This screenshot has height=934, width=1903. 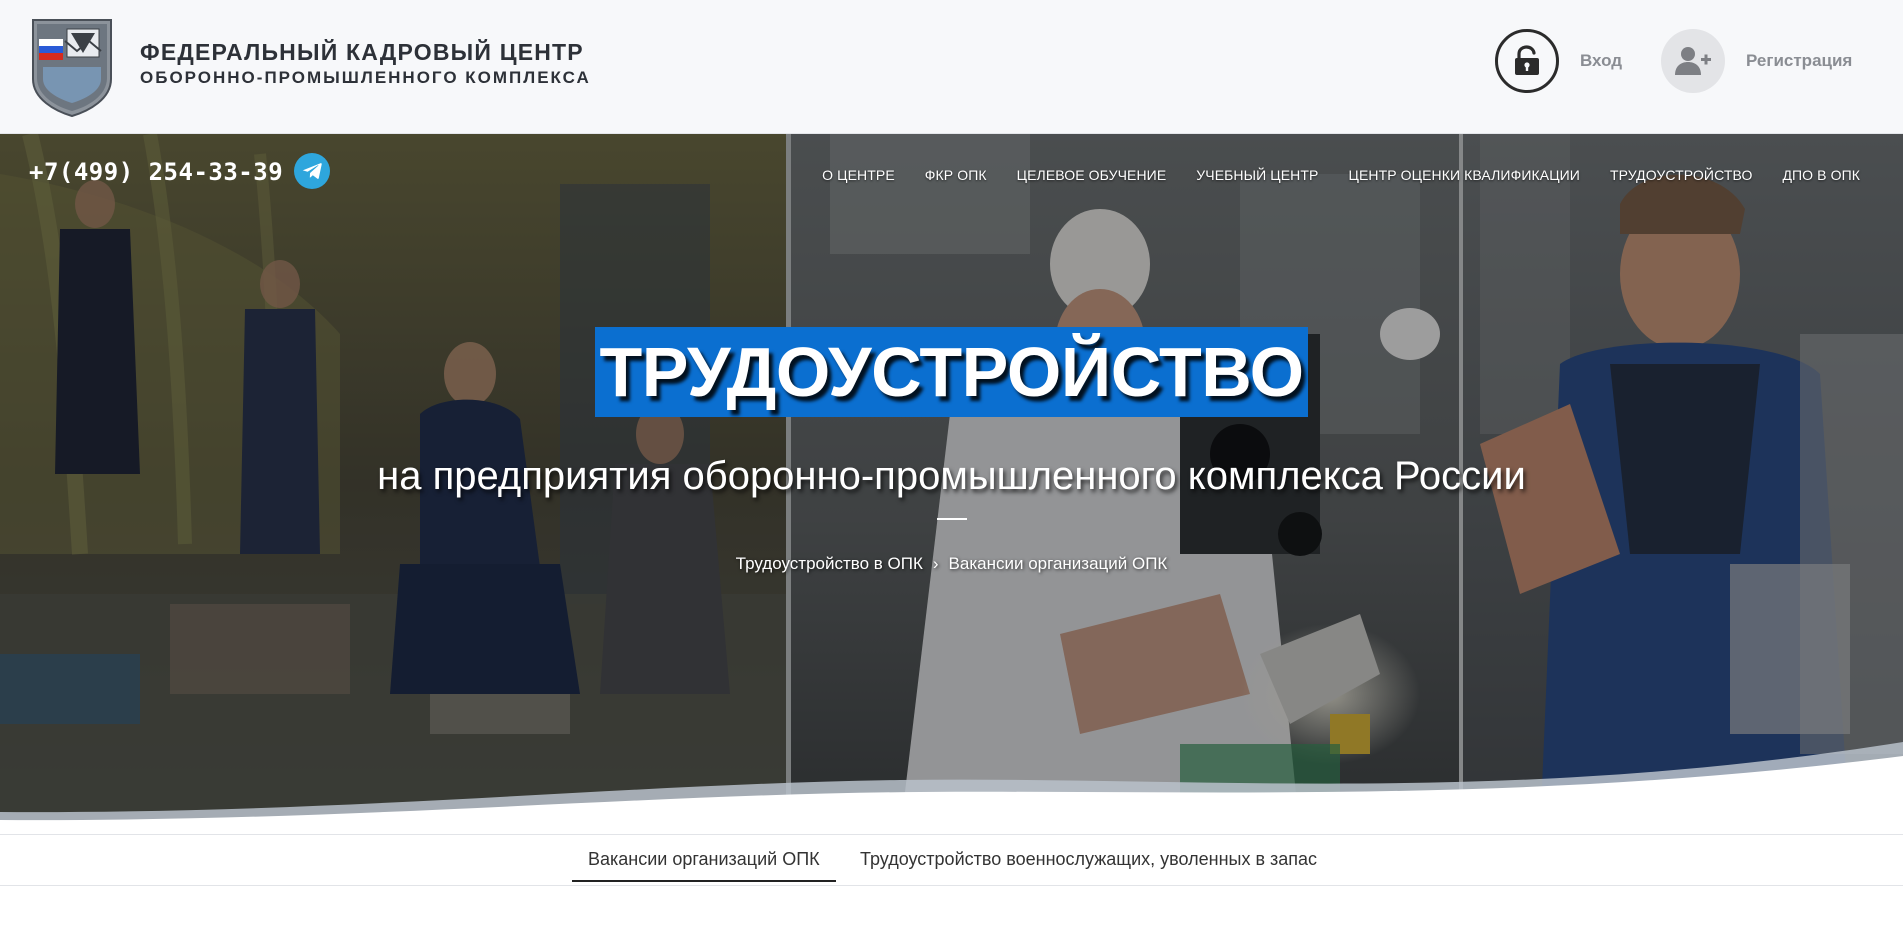 I want to click on register-link: Регистрация, so click(x=1756, y=61).